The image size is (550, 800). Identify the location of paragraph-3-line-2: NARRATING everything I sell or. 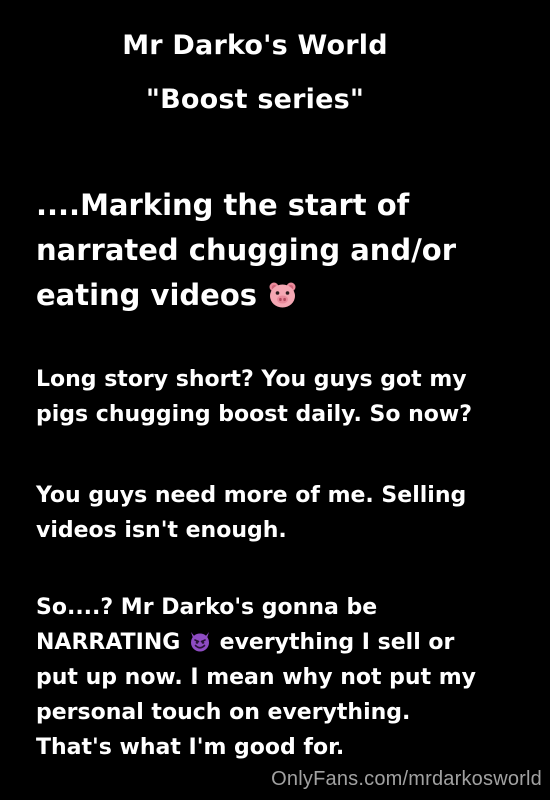
(288, 642).